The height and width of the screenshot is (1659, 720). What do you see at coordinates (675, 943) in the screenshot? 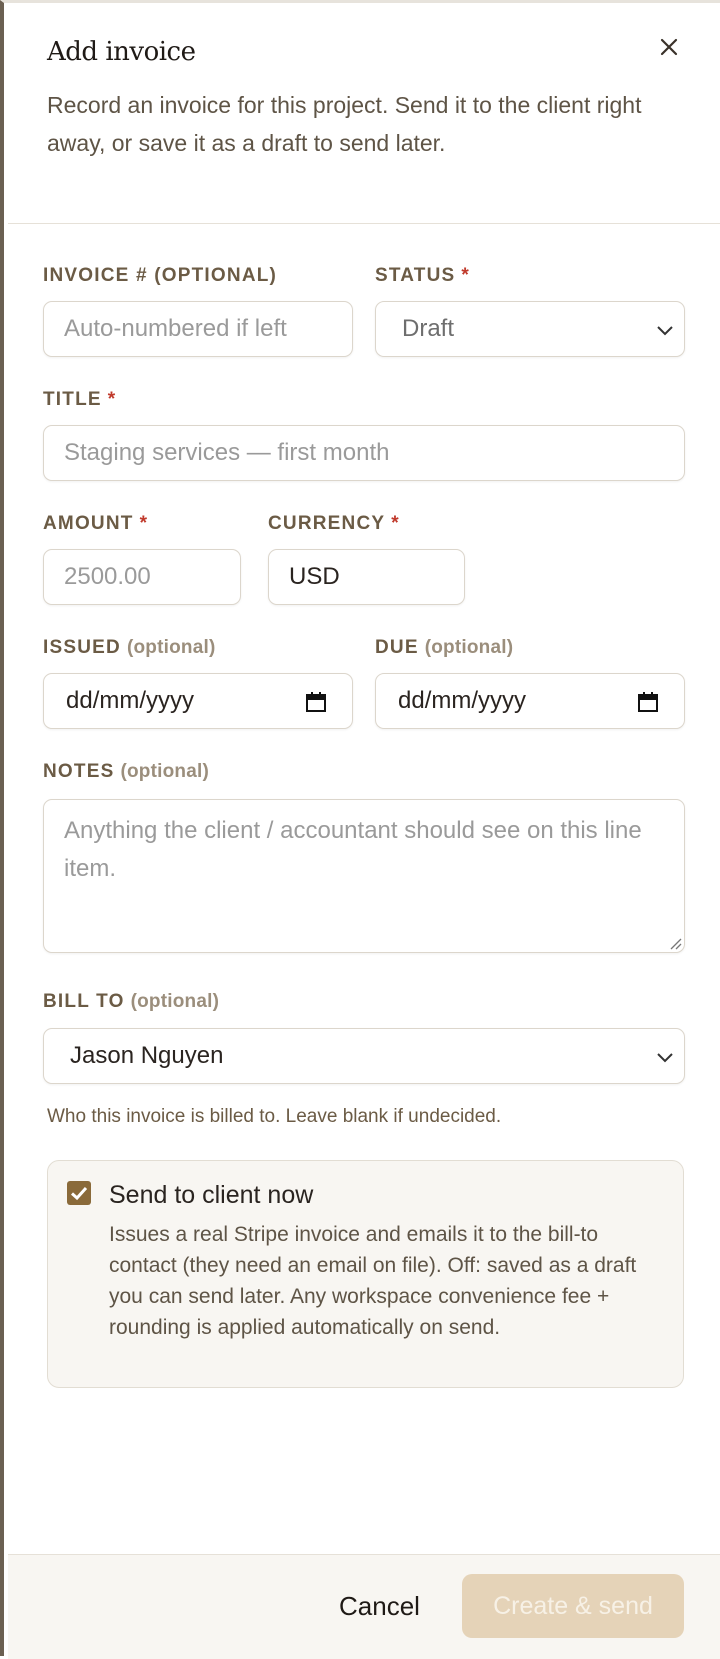
I see `resize-handle-icon` at bounding box center [675, 943].